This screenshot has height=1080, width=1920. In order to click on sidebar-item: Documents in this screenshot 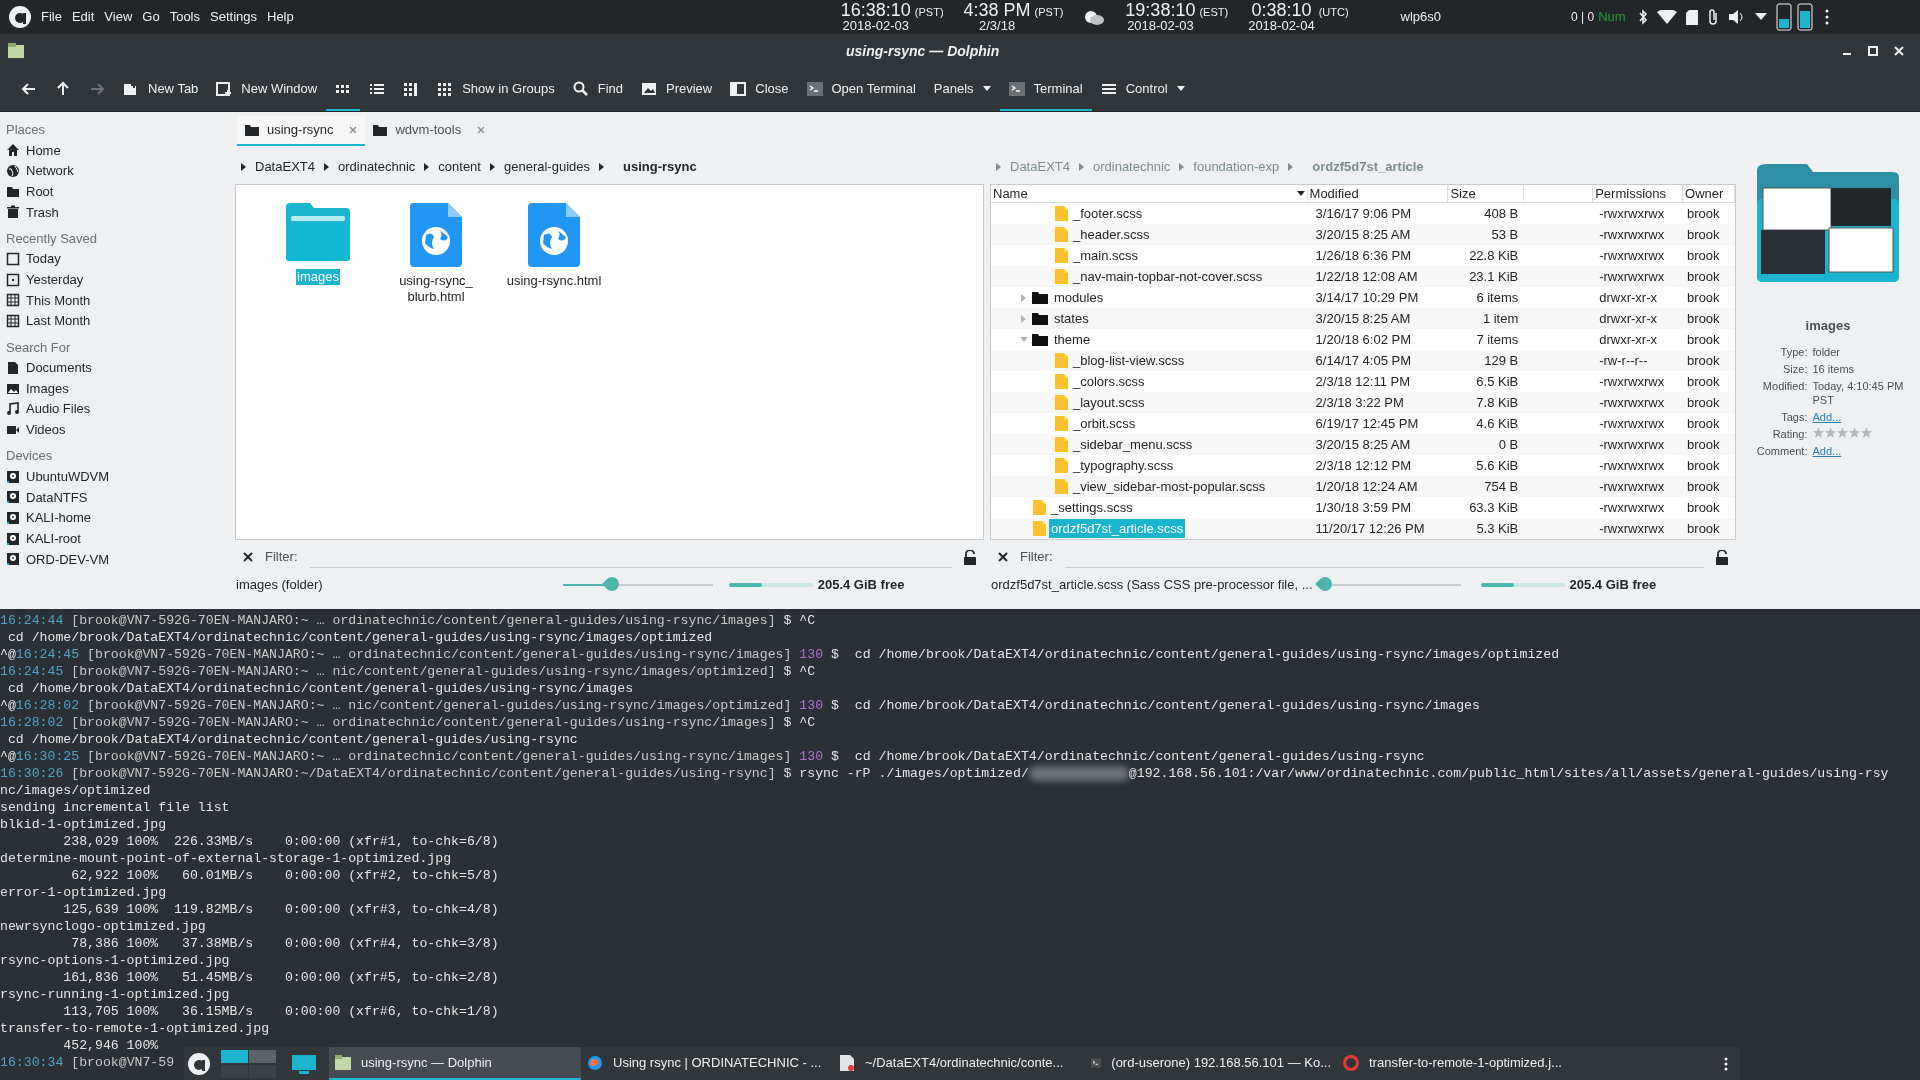, I will do `click(119, 368)`.